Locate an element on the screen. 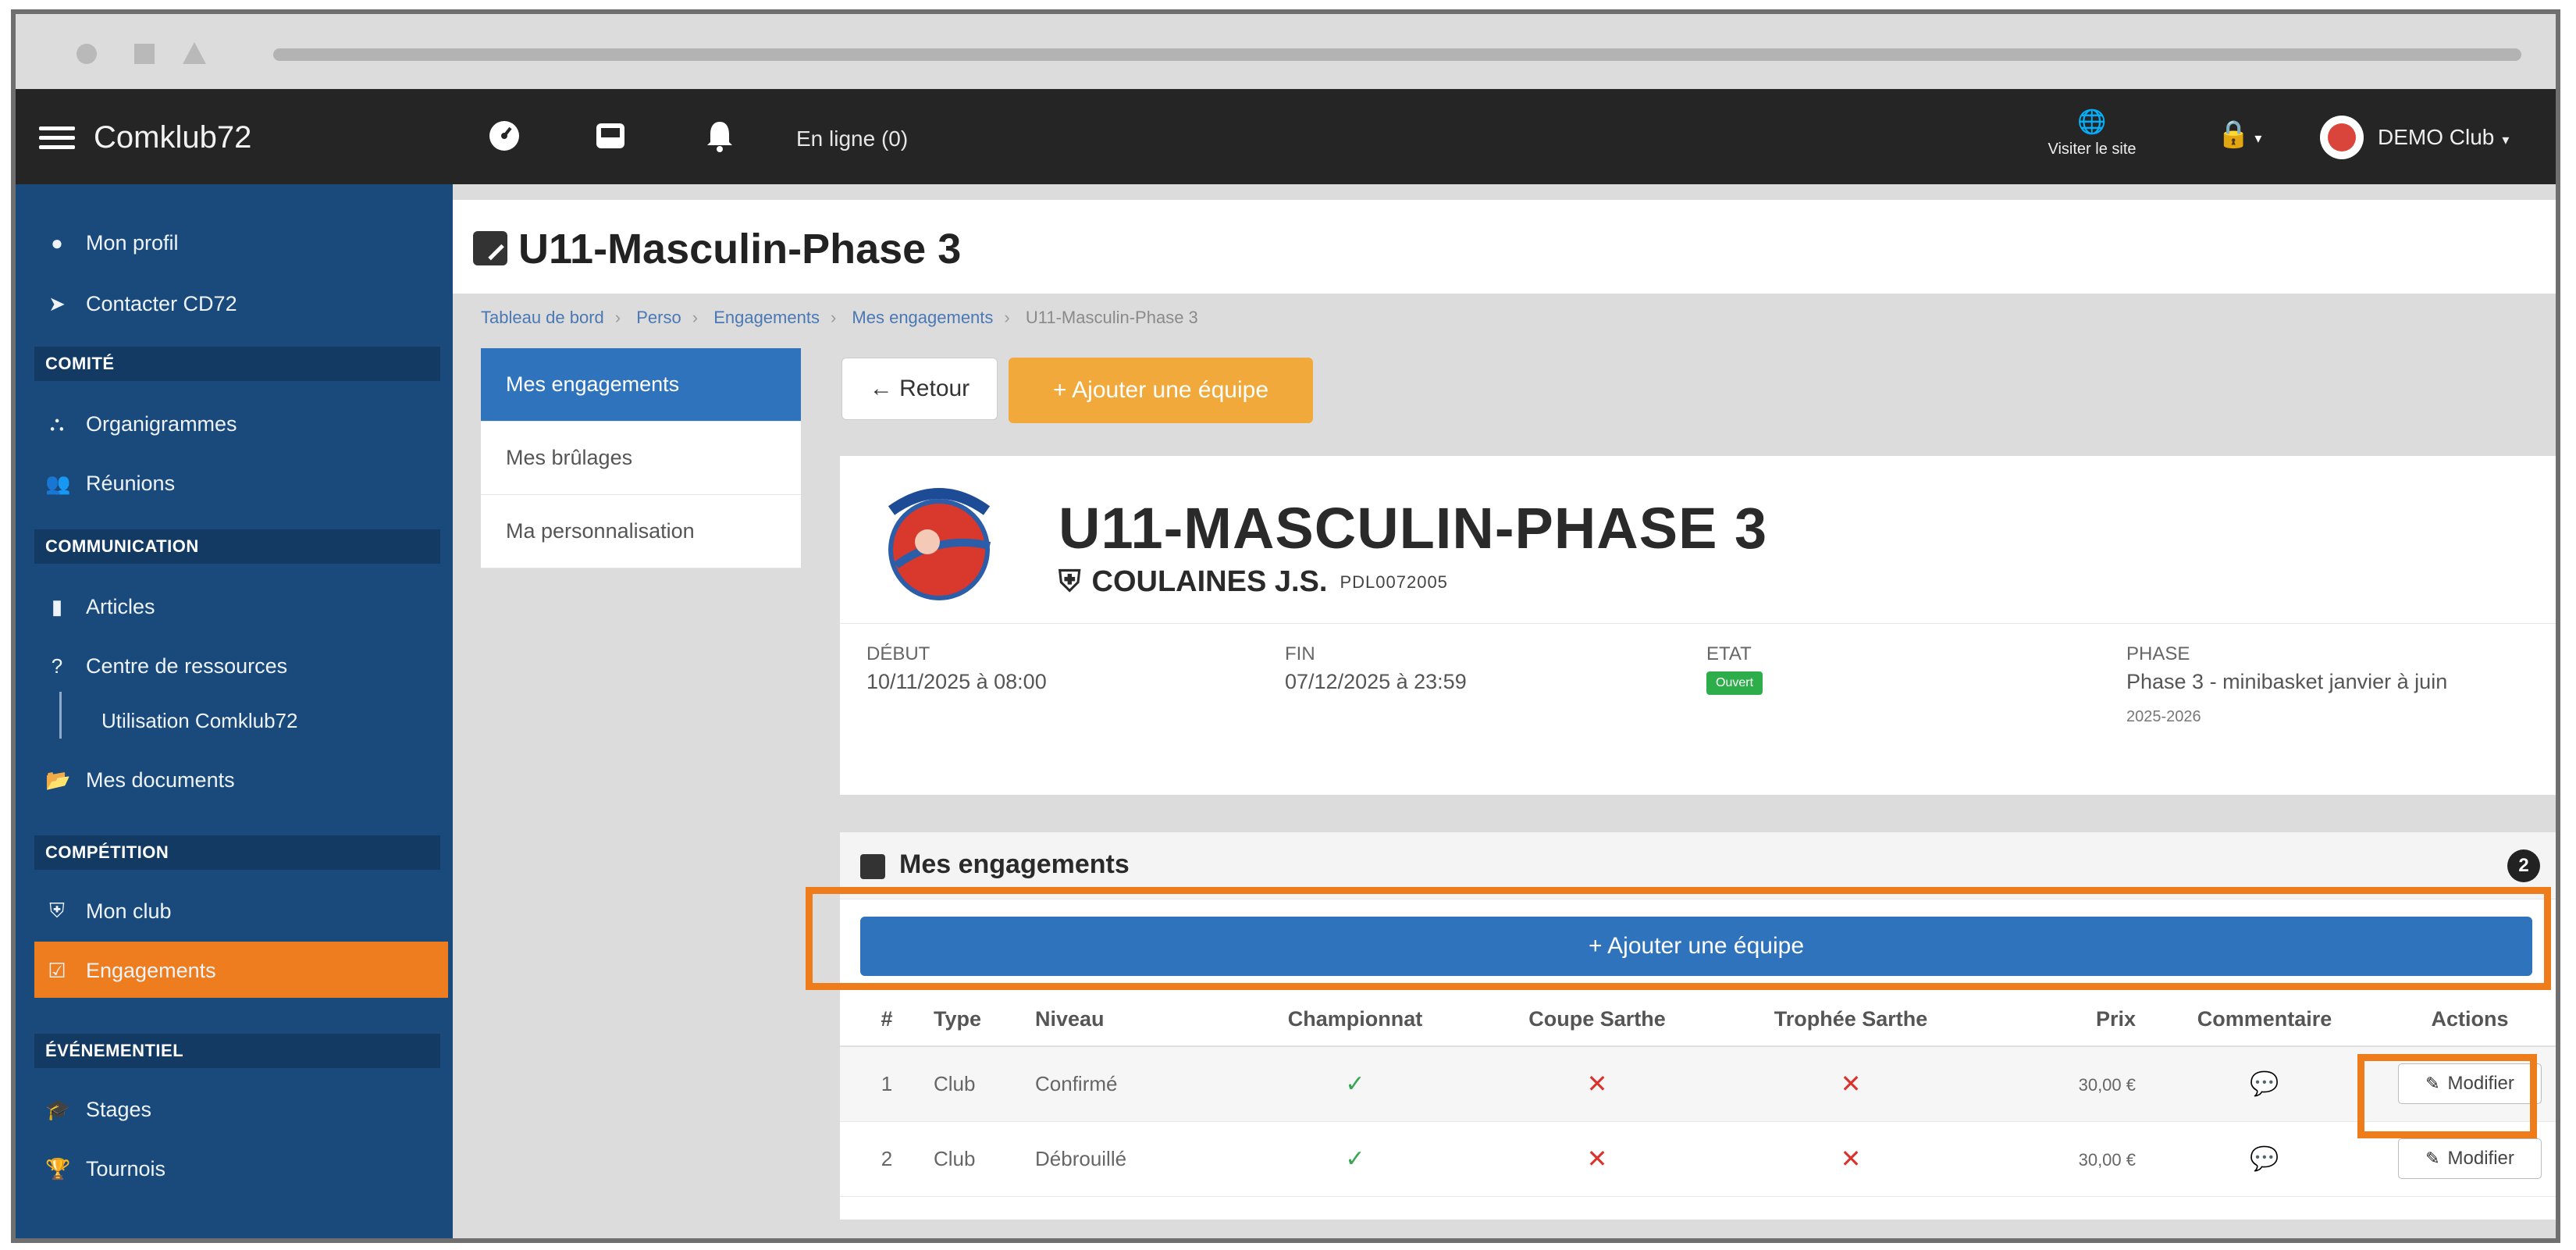 This screenshot has height=1250, width=2576. users-icon: 👥 is located at coordinates (58, 483).